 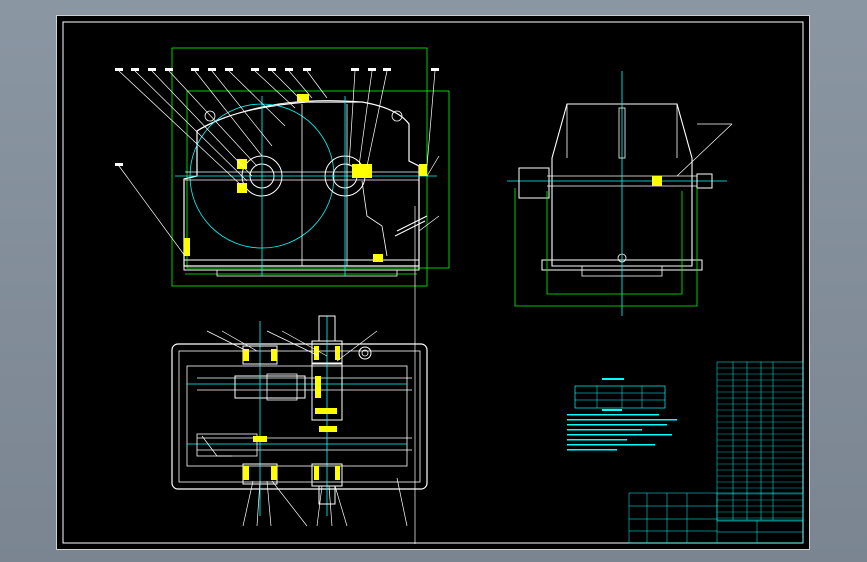 What do you see at coordinates (620, 397) in the screenshot?
I see `technical-characteristics` at bounding box center [620, 397].